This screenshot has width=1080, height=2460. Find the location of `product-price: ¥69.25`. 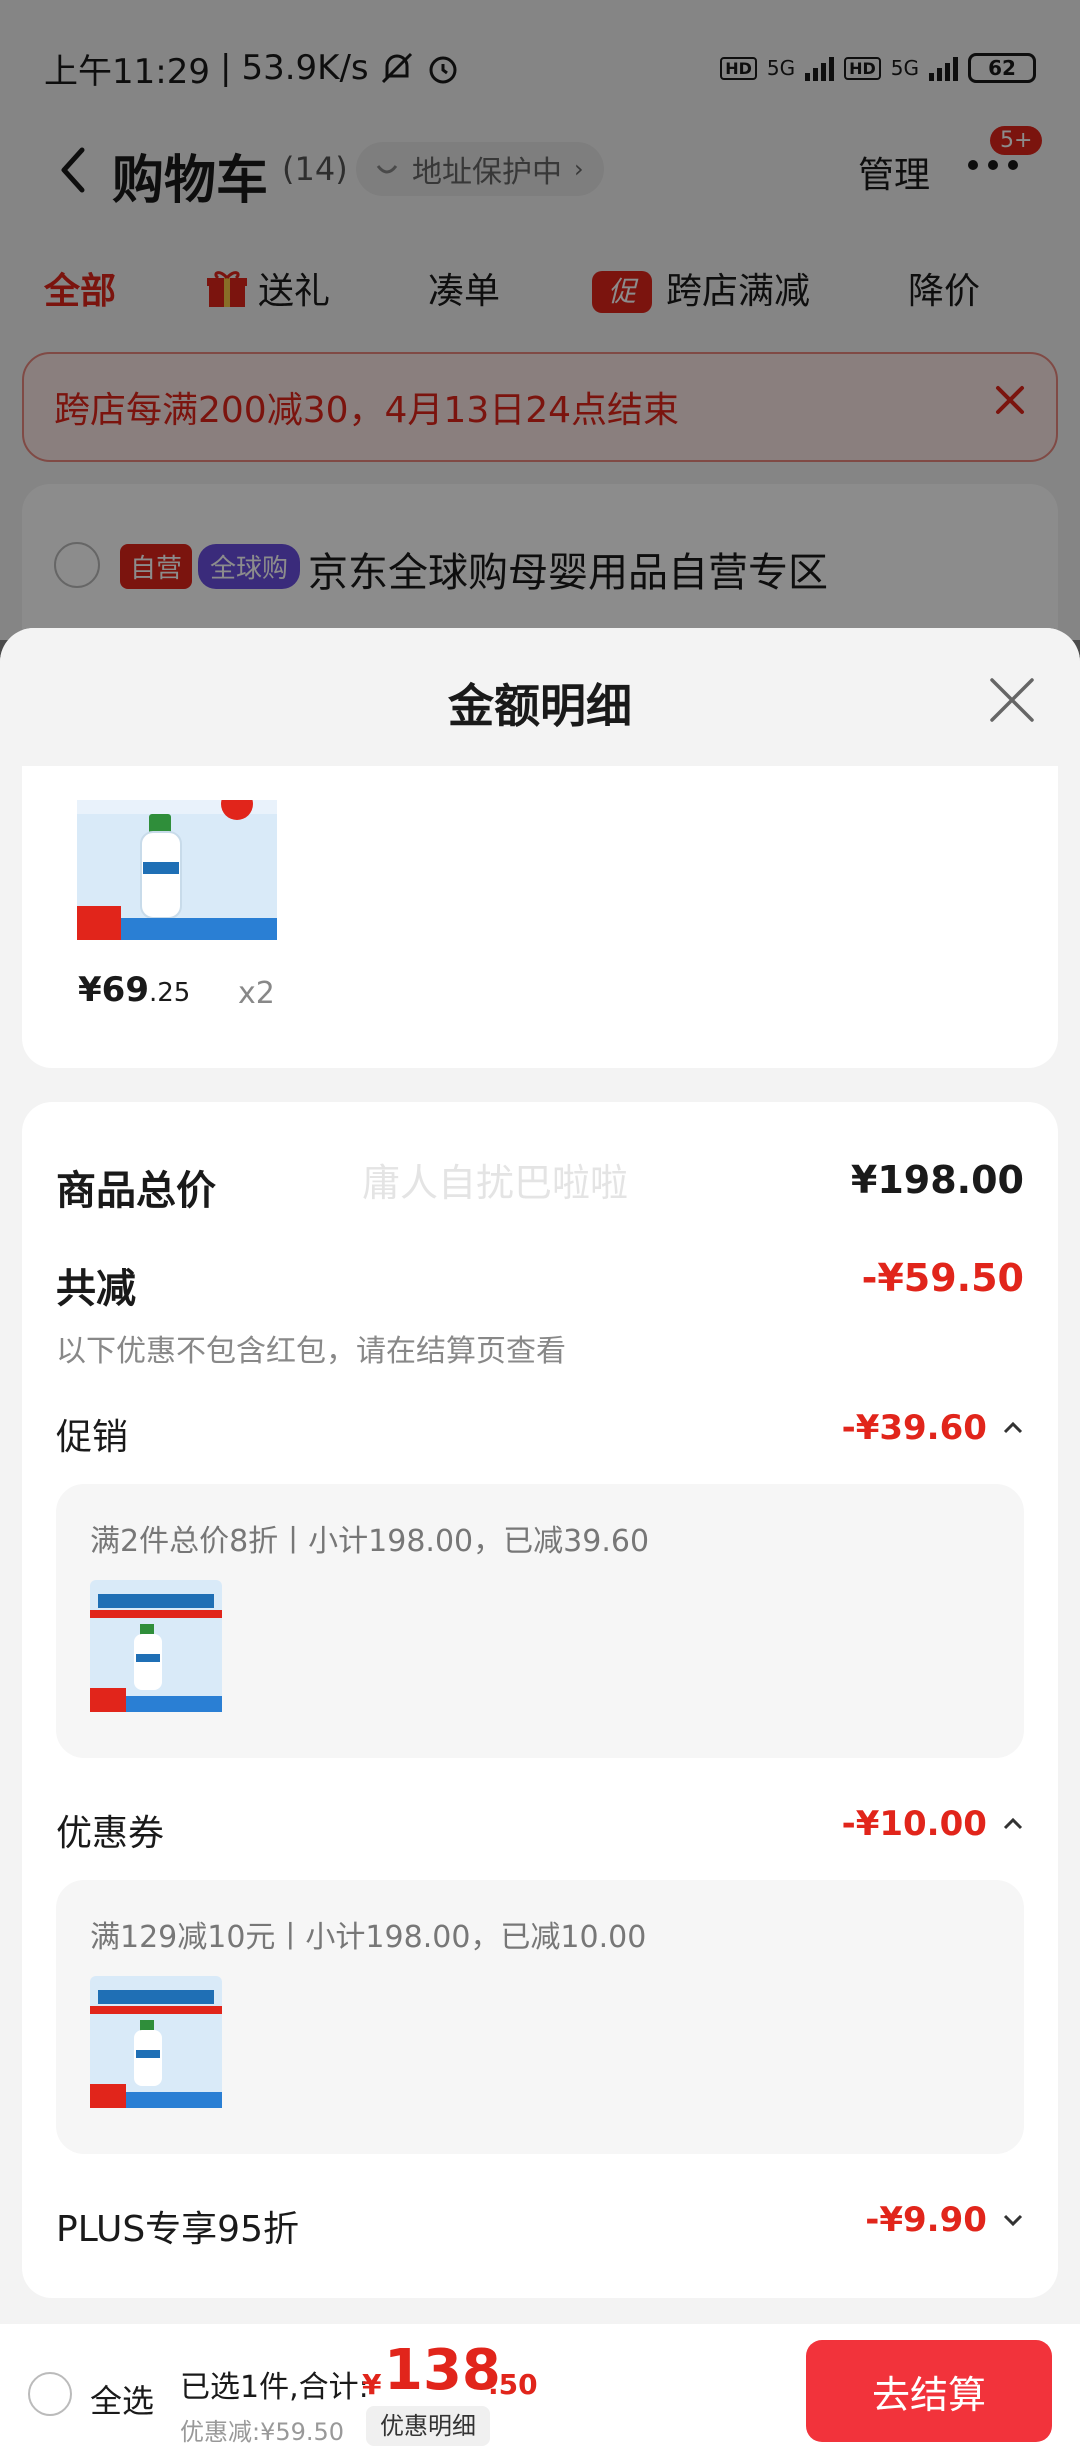

product-price: ¥69.25 is located at coordinates (134, 990).